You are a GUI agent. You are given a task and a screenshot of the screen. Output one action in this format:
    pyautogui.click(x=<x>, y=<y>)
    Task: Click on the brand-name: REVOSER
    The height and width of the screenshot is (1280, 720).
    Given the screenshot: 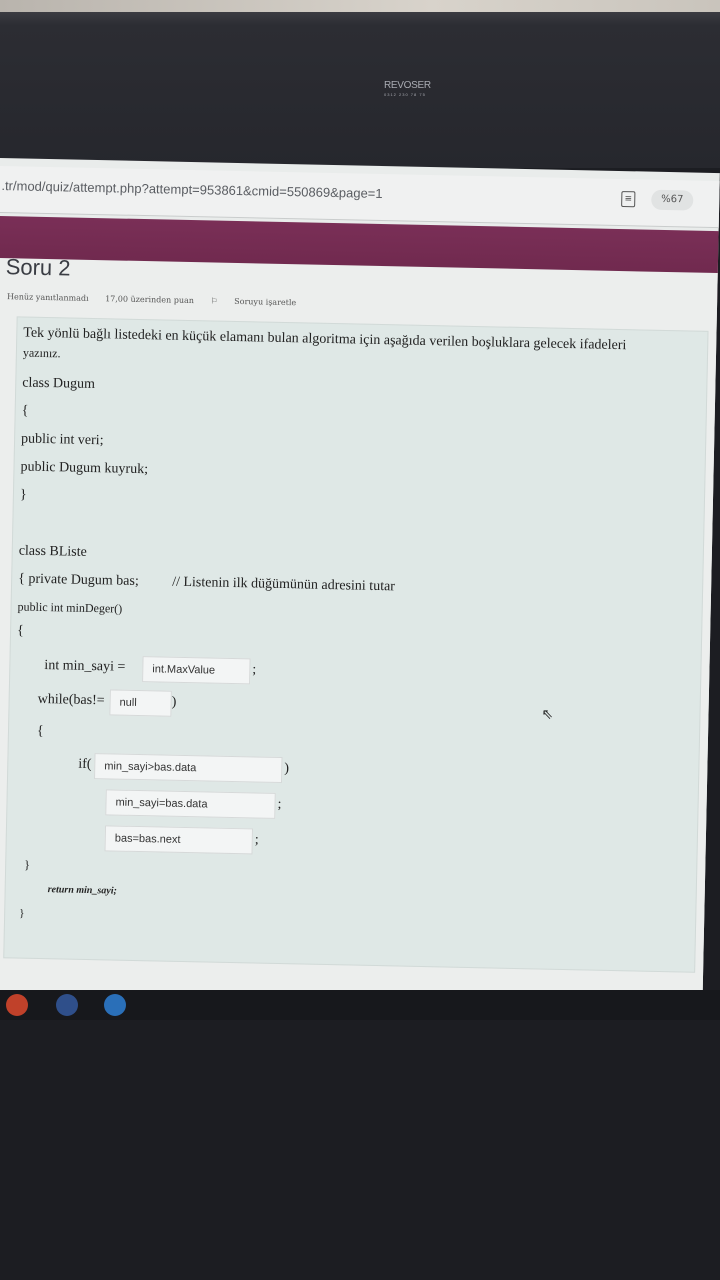 What is the action you would take?
    pyautogui.click(x=407, y=85)
    